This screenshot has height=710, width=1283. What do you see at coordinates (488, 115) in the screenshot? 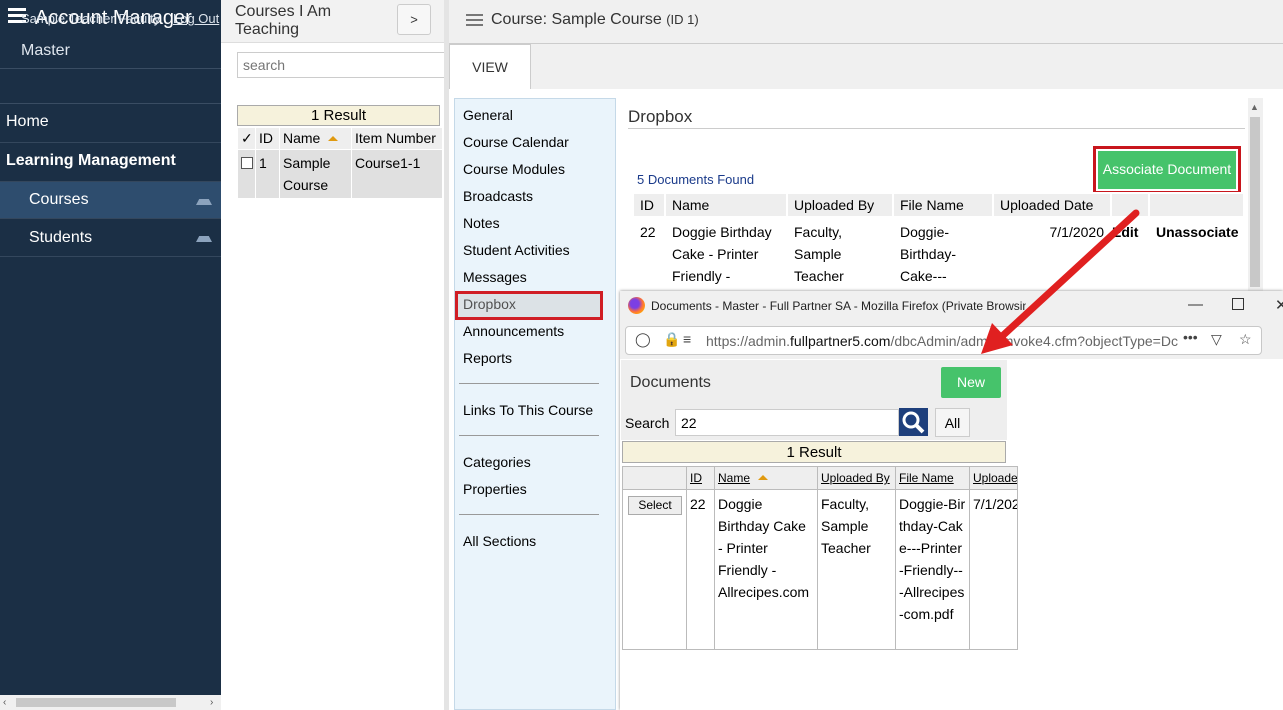
I see `menu-general: General` at bounding box center [488, 115].